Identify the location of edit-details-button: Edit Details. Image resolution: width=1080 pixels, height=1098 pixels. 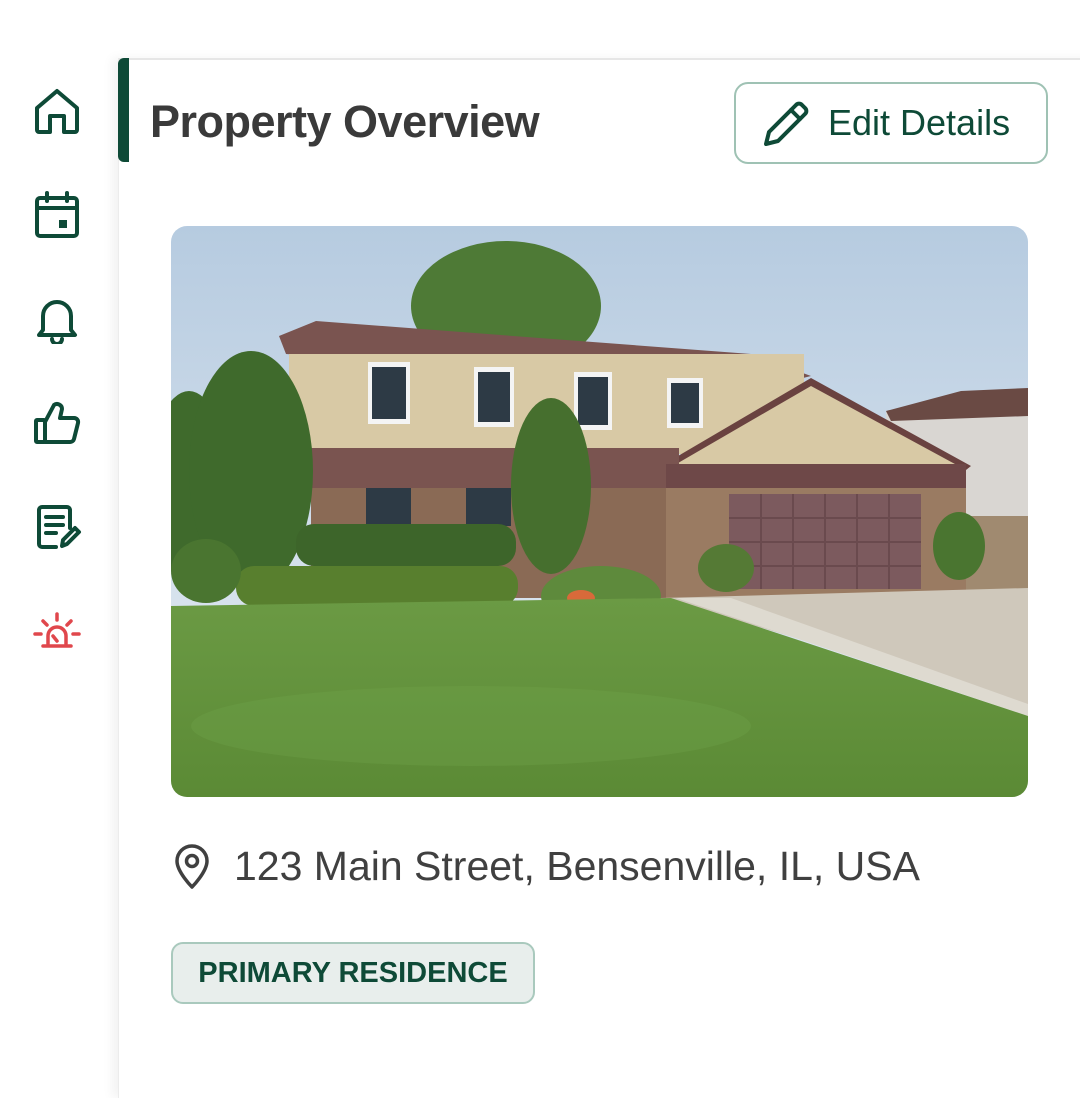
(891, 123).